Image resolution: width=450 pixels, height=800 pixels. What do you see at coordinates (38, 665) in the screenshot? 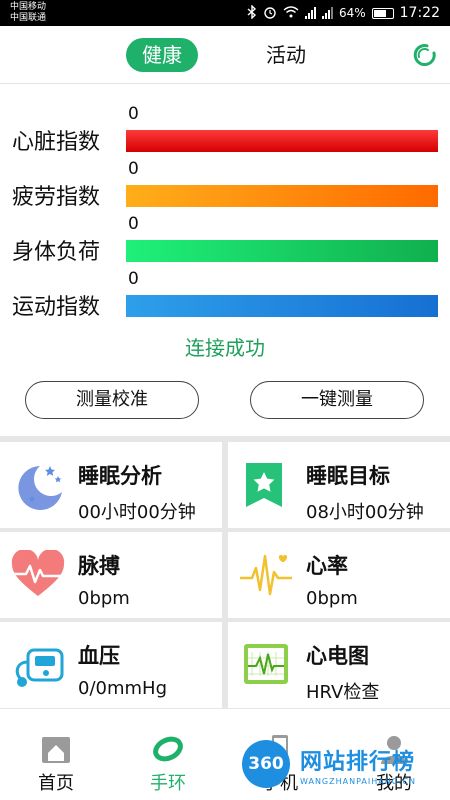
I see `blood-pressure-icon` at bounding box center [38, 665].